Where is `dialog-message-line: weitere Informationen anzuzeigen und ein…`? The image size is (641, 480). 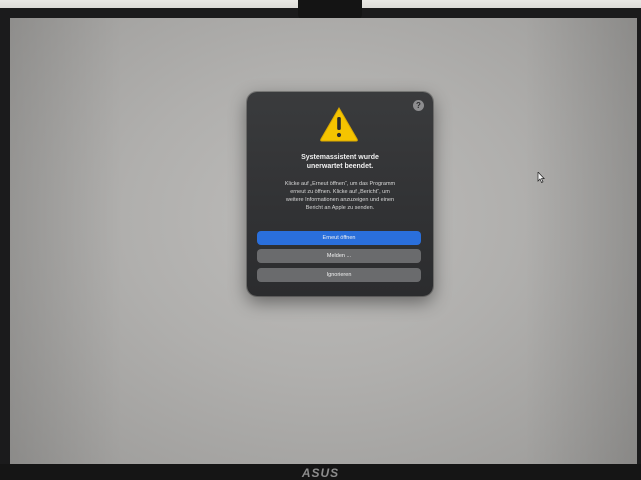
dialog-message-line: weitere Informationen anzuzeigen und ein… is located at coordinates (340, 200).